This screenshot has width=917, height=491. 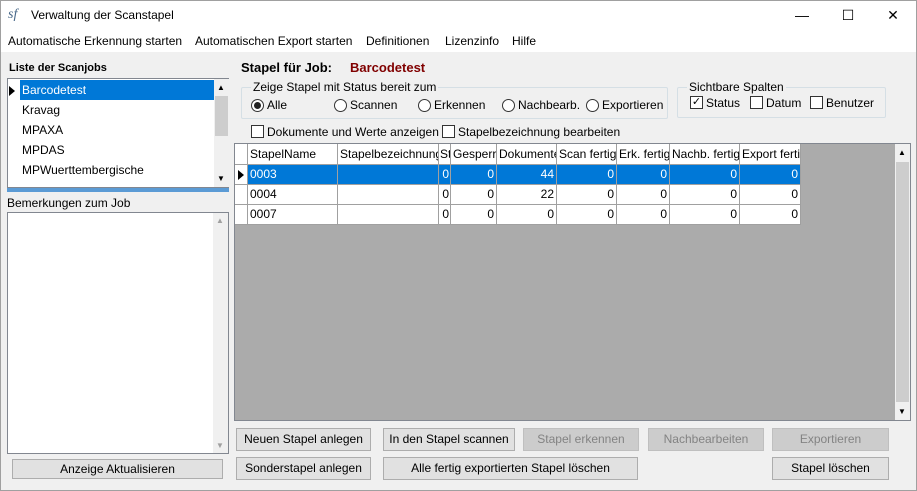 I want to click on refresh-button: Anzeige Aktualisieren, so click(x=117, y=469).